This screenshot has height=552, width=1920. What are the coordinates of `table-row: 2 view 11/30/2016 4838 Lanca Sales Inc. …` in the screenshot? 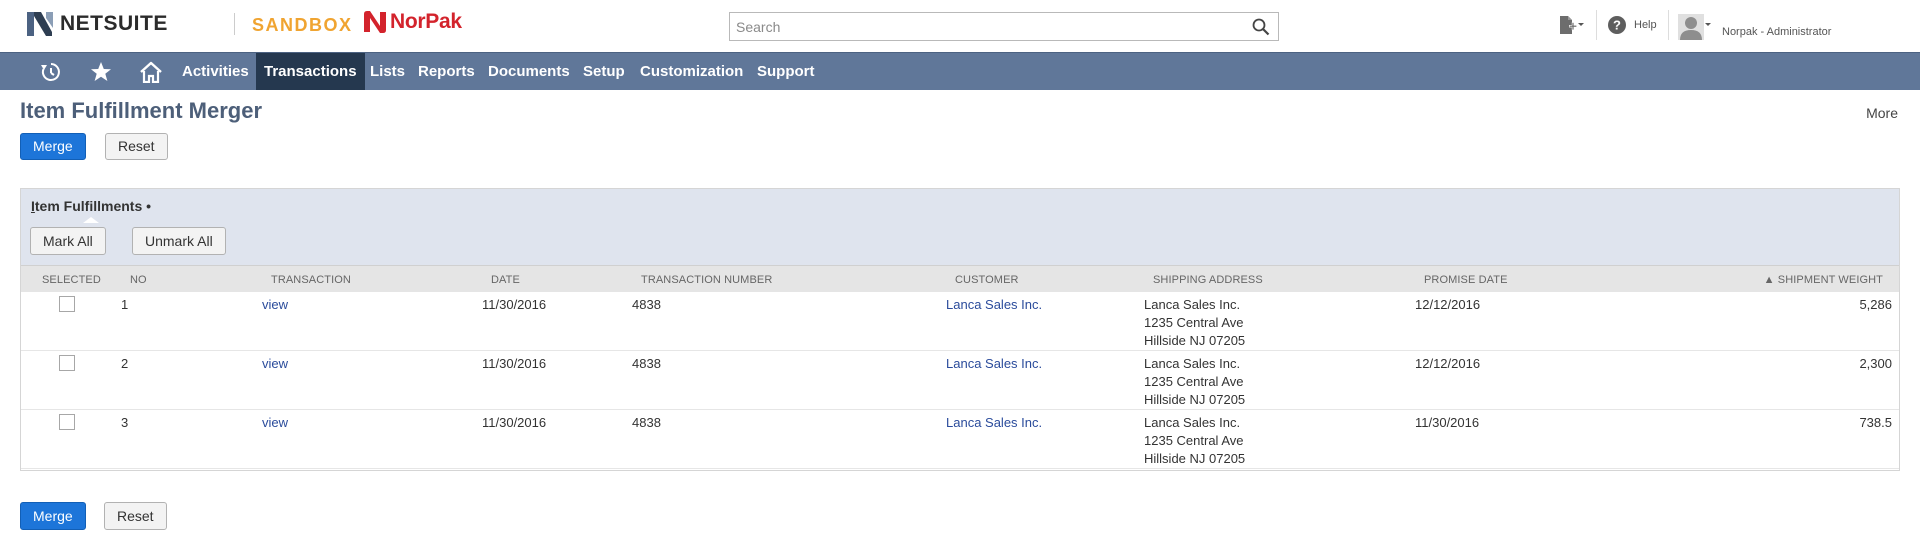 It's located at (960, 380).